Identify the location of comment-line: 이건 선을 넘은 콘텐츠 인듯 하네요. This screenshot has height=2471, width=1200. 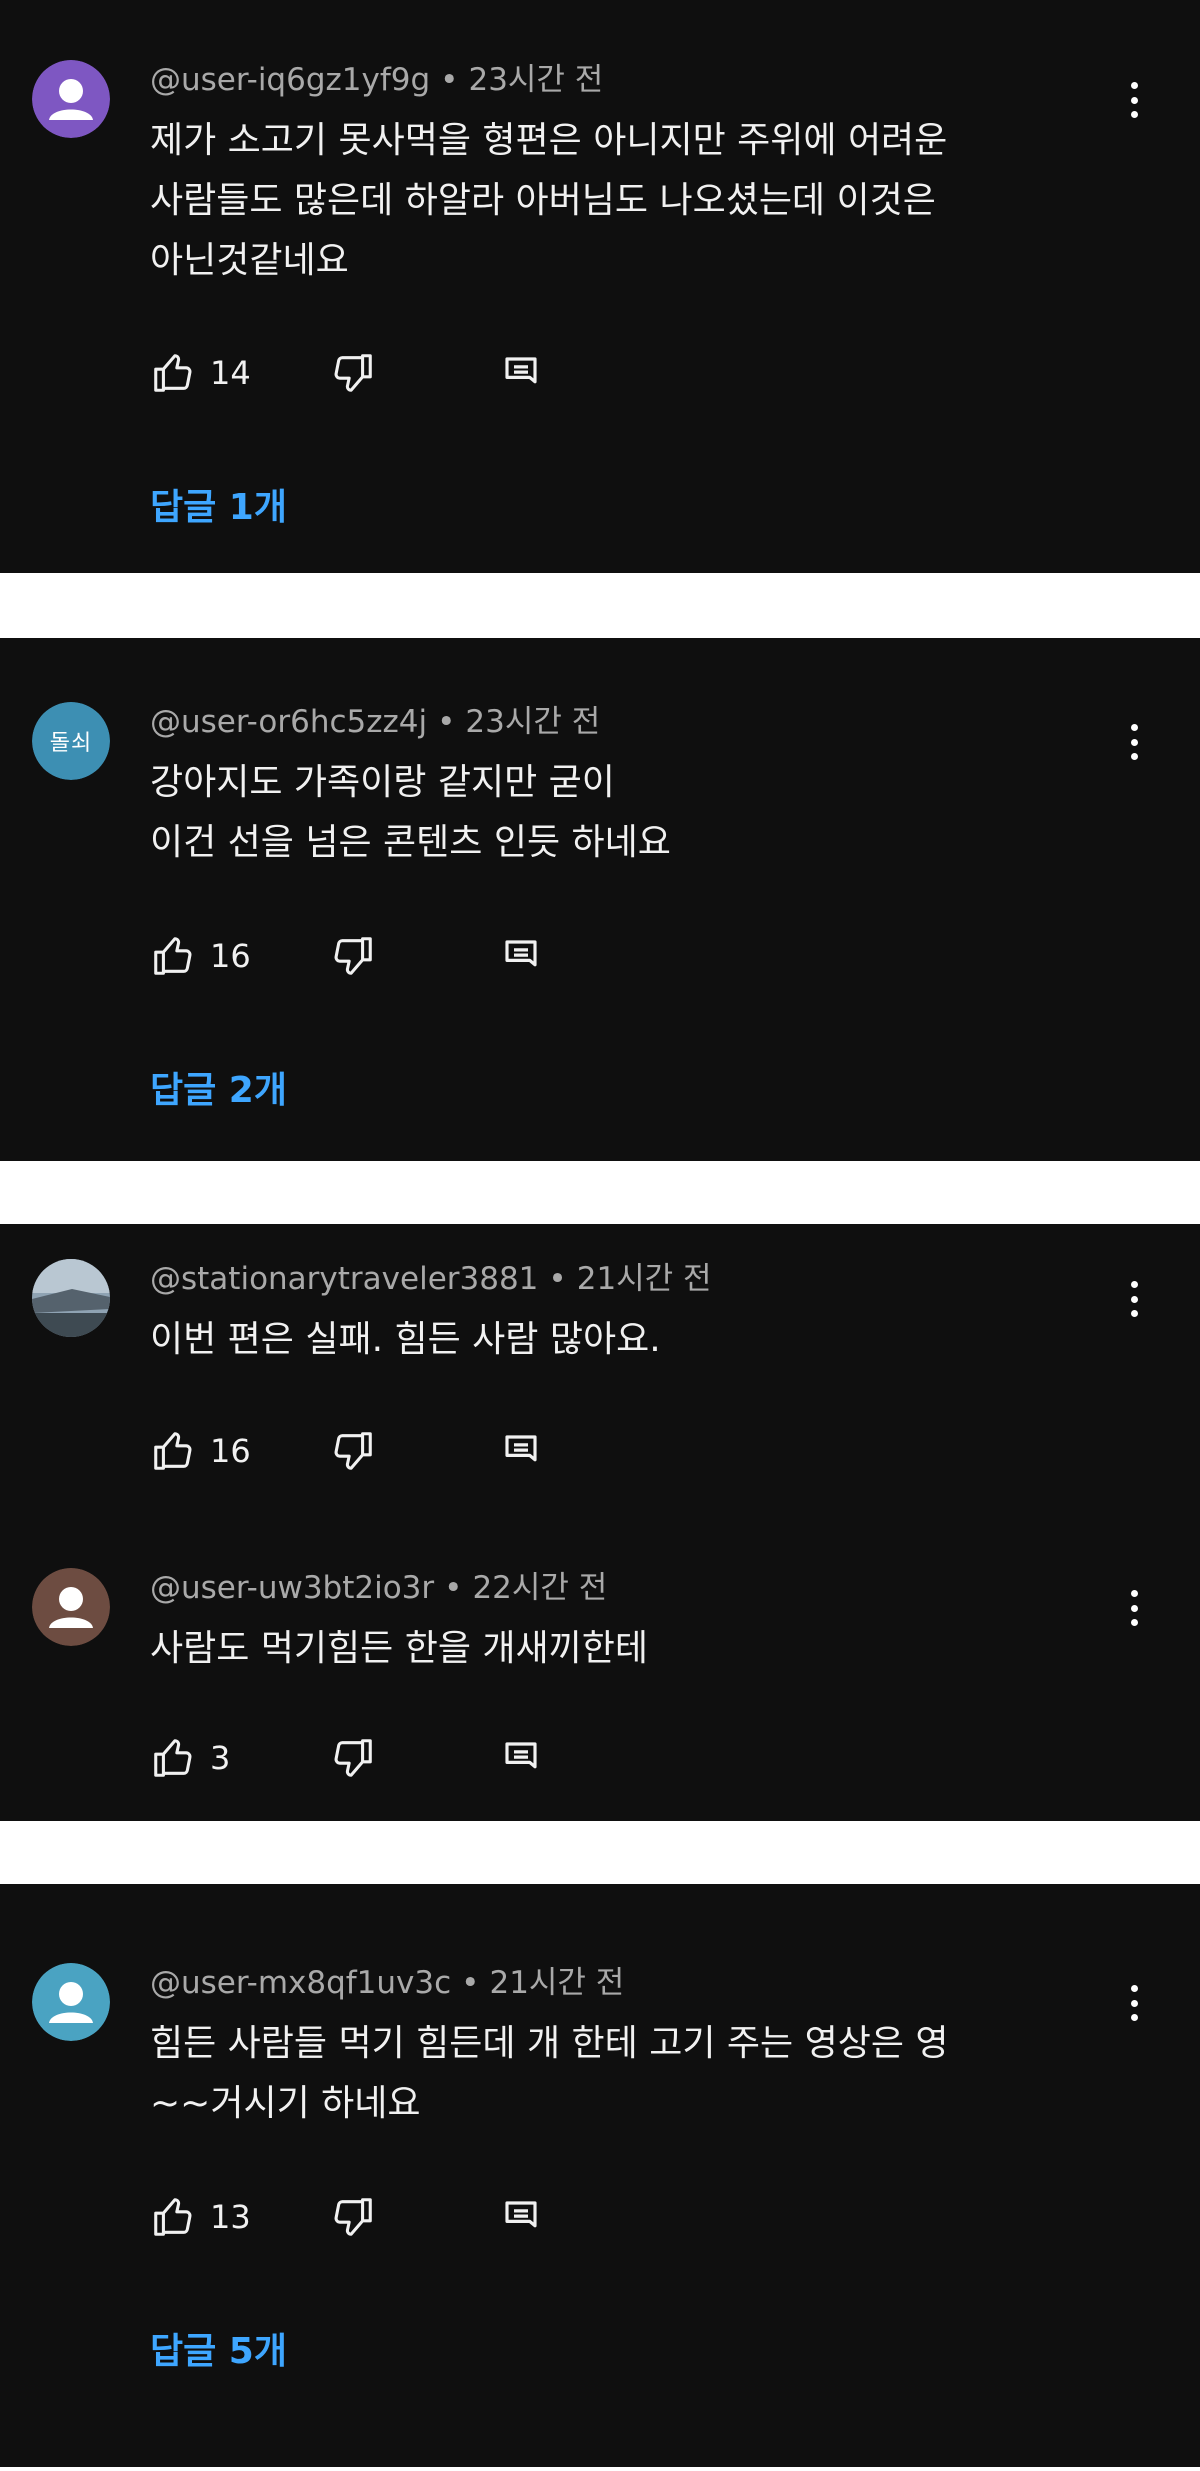
(410, 842).